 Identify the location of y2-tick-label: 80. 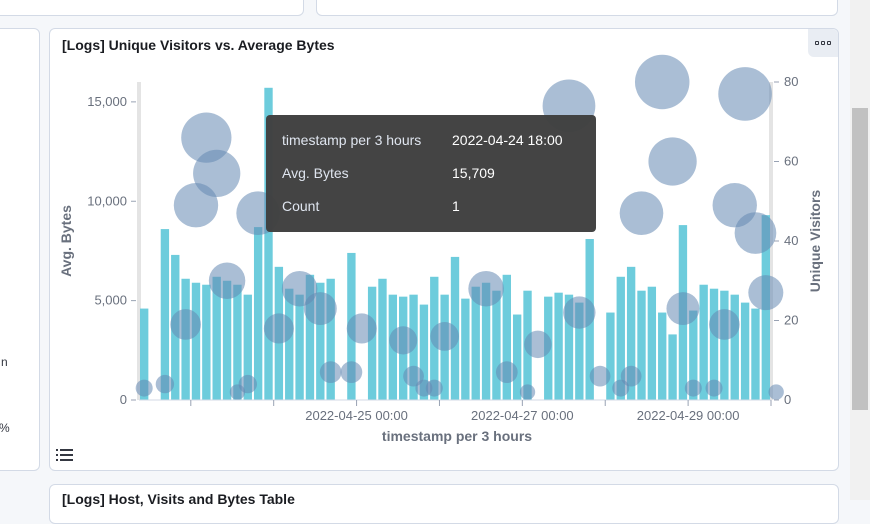
(791, 81).